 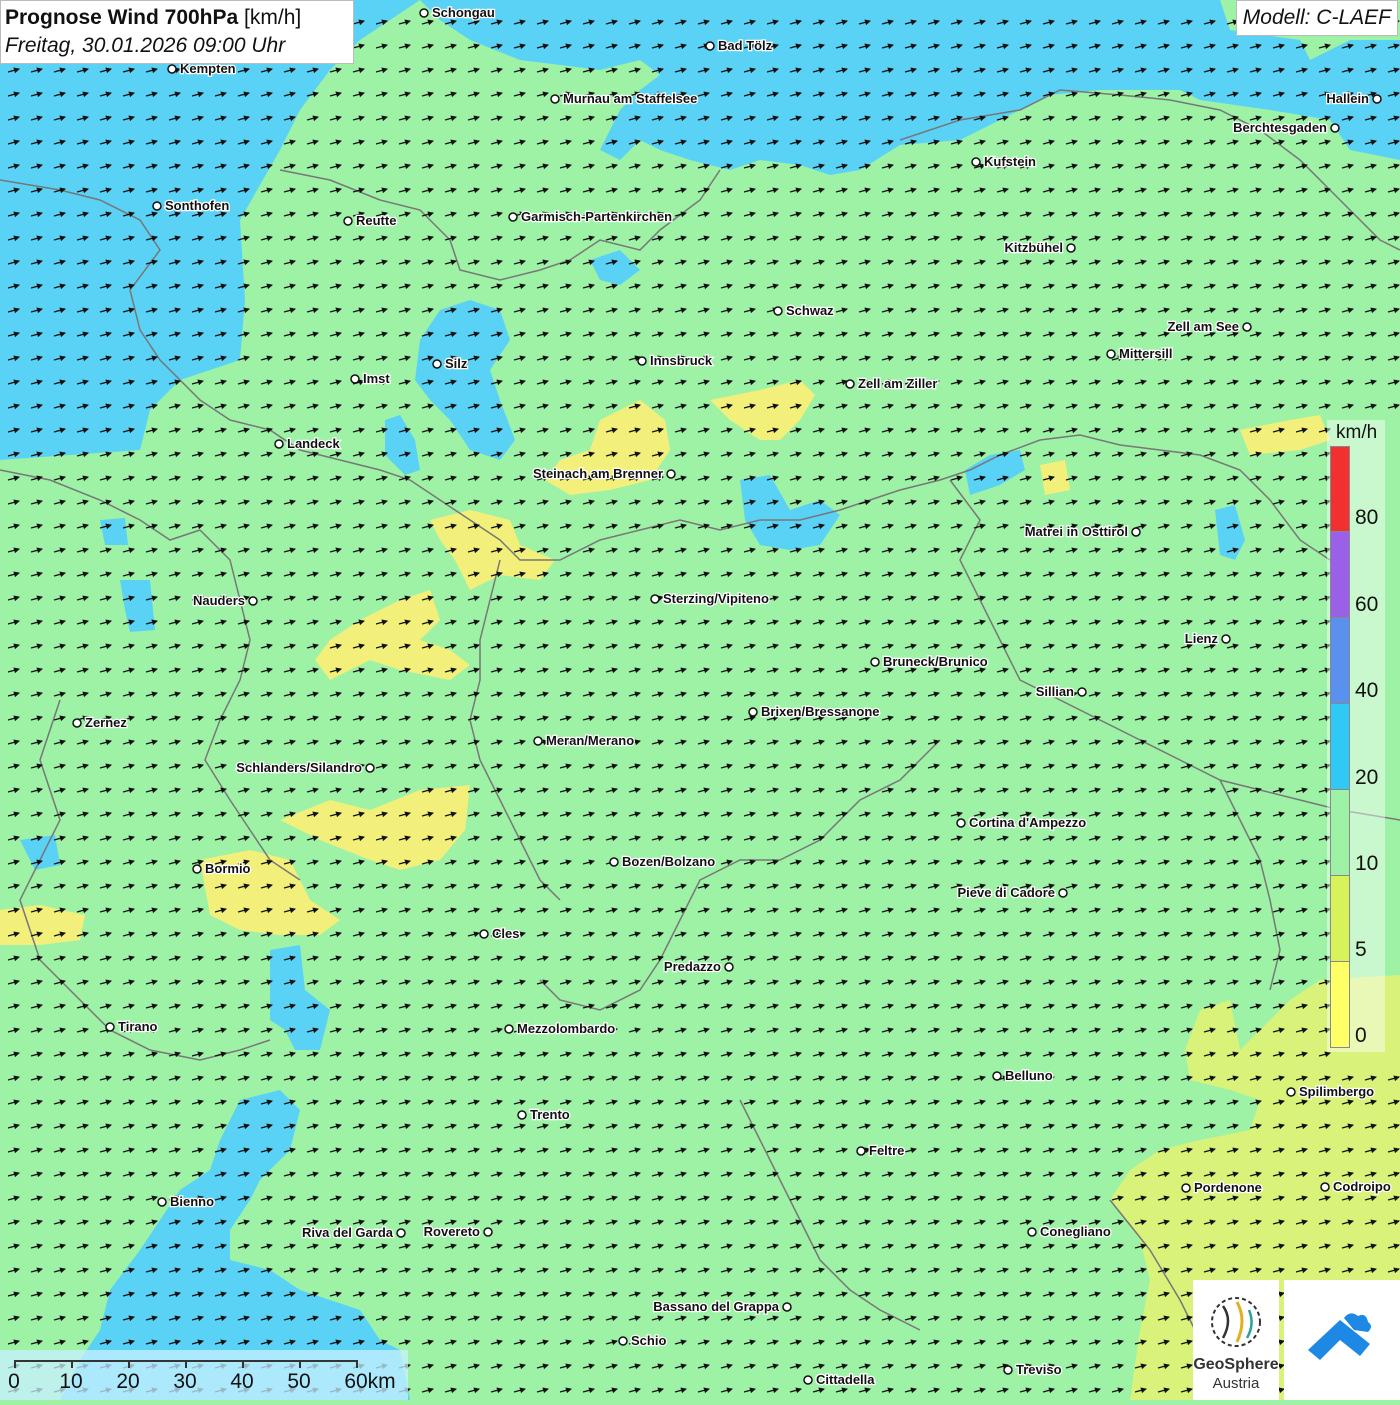 I want to click on legend-seg-80plus, so click(x=1340, y=489).